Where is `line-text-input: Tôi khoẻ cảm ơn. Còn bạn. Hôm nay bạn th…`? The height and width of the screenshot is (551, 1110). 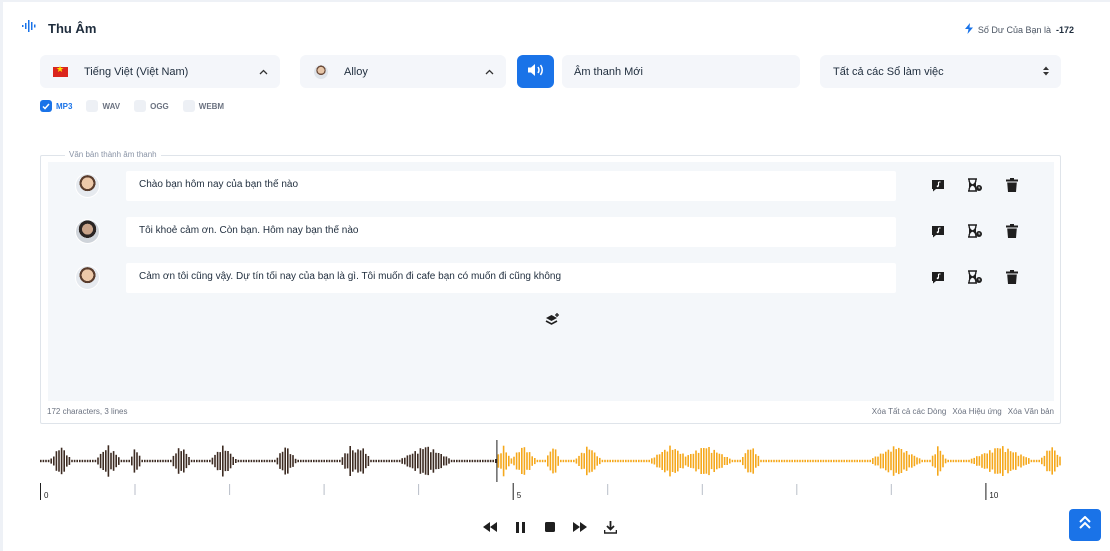
line-text-input: Tôi khoẻ cảm ơn. Còn bạn. Hôm nay bạn th… is located at coordinates (511, 232).